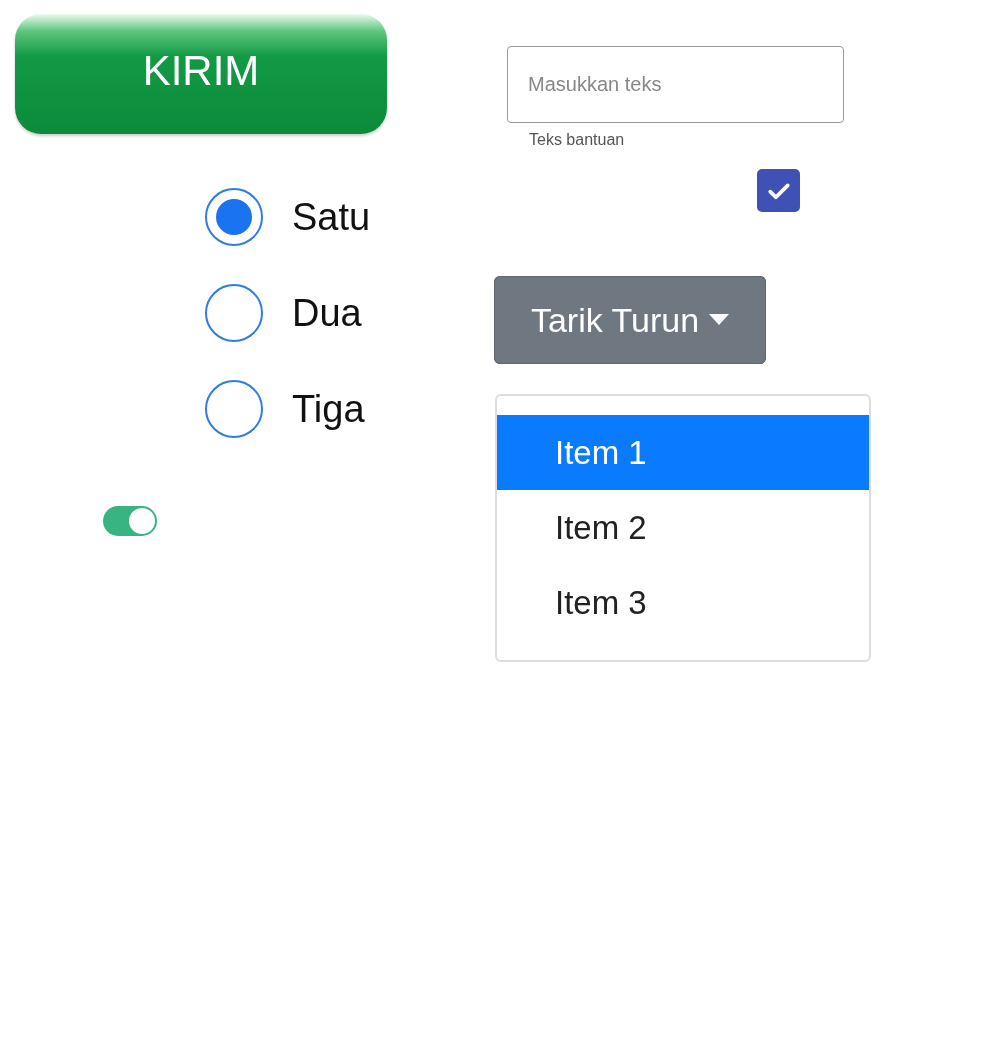  I want to click on dropdown-item: Item 2, so click(683, 527).